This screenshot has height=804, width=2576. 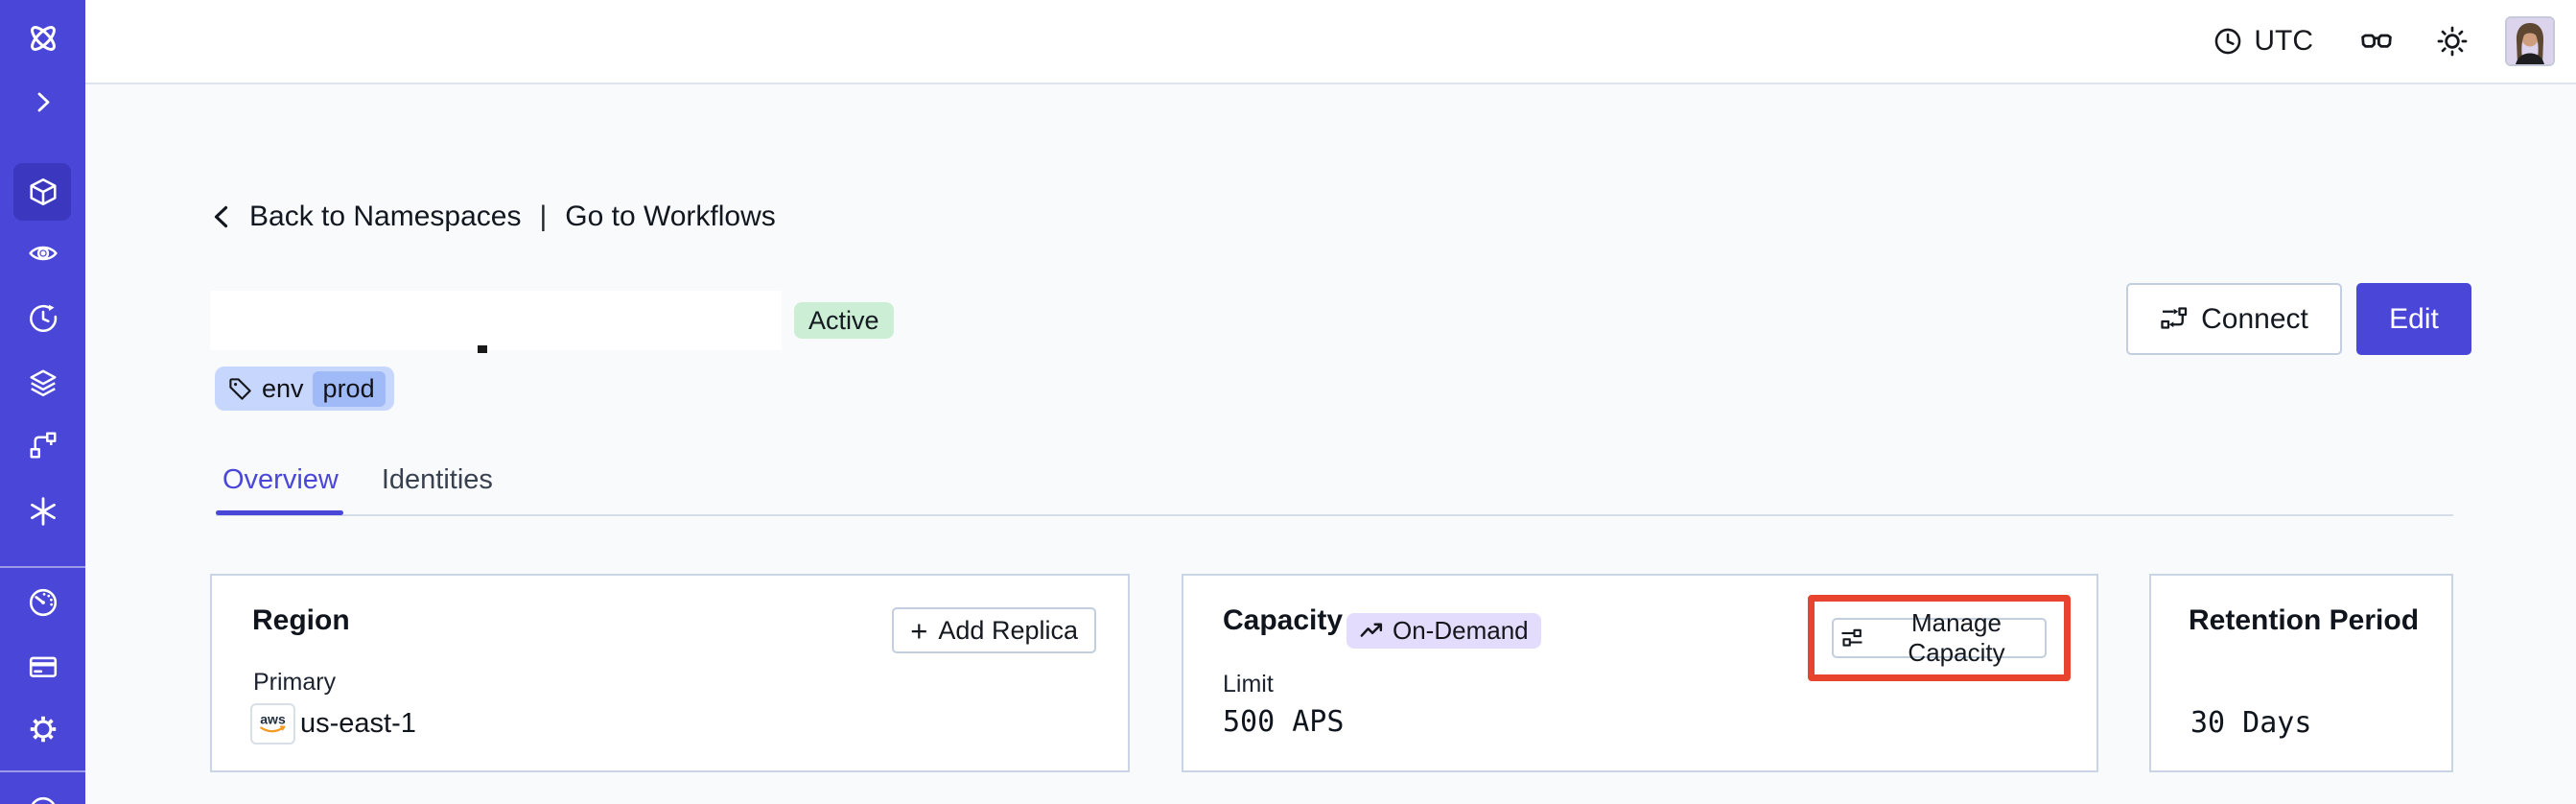 What do you see at coordinates (358, 723) in the screenshot?
I see `region-value: us-east-1` at bounding box center [358, 723].